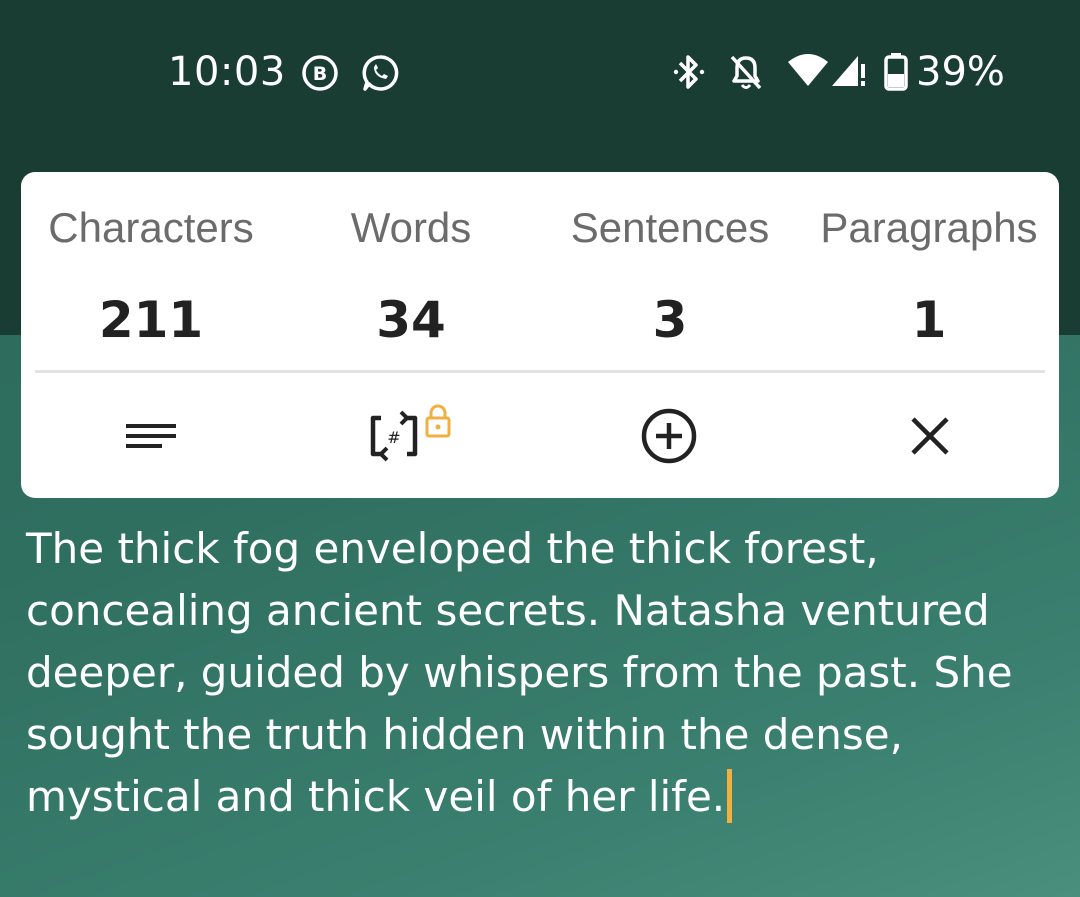 The height and width of the screenshot is (897, 1080). Describe the element at coordinates (380, 73) in the screenshot. I see `whatsapp-icon` at that location.